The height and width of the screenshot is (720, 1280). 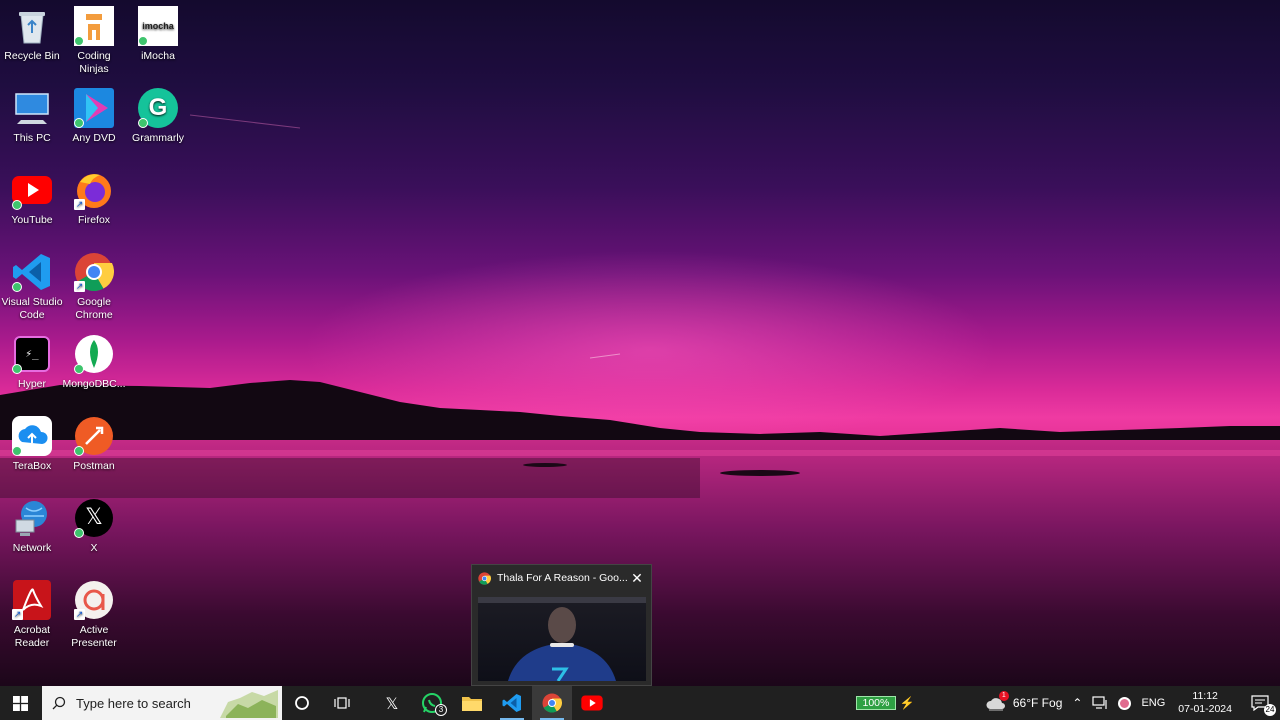 I want to click on whatsapp-badge: 3, so click(x=441, y=710).